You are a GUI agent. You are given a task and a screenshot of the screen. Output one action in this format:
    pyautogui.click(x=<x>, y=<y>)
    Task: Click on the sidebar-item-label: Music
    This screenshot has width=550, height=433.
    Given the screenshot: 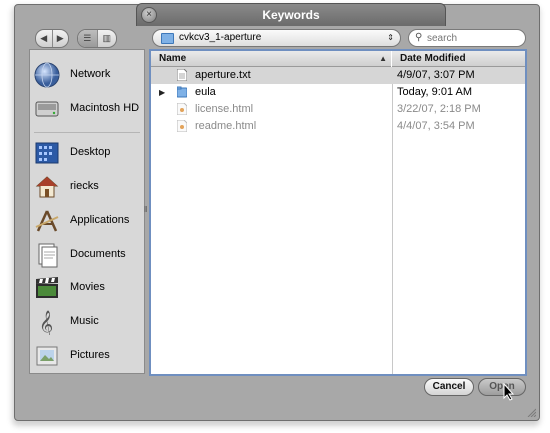 What is the action you would take?
    pyautogui.click(x=84, y=321)
    